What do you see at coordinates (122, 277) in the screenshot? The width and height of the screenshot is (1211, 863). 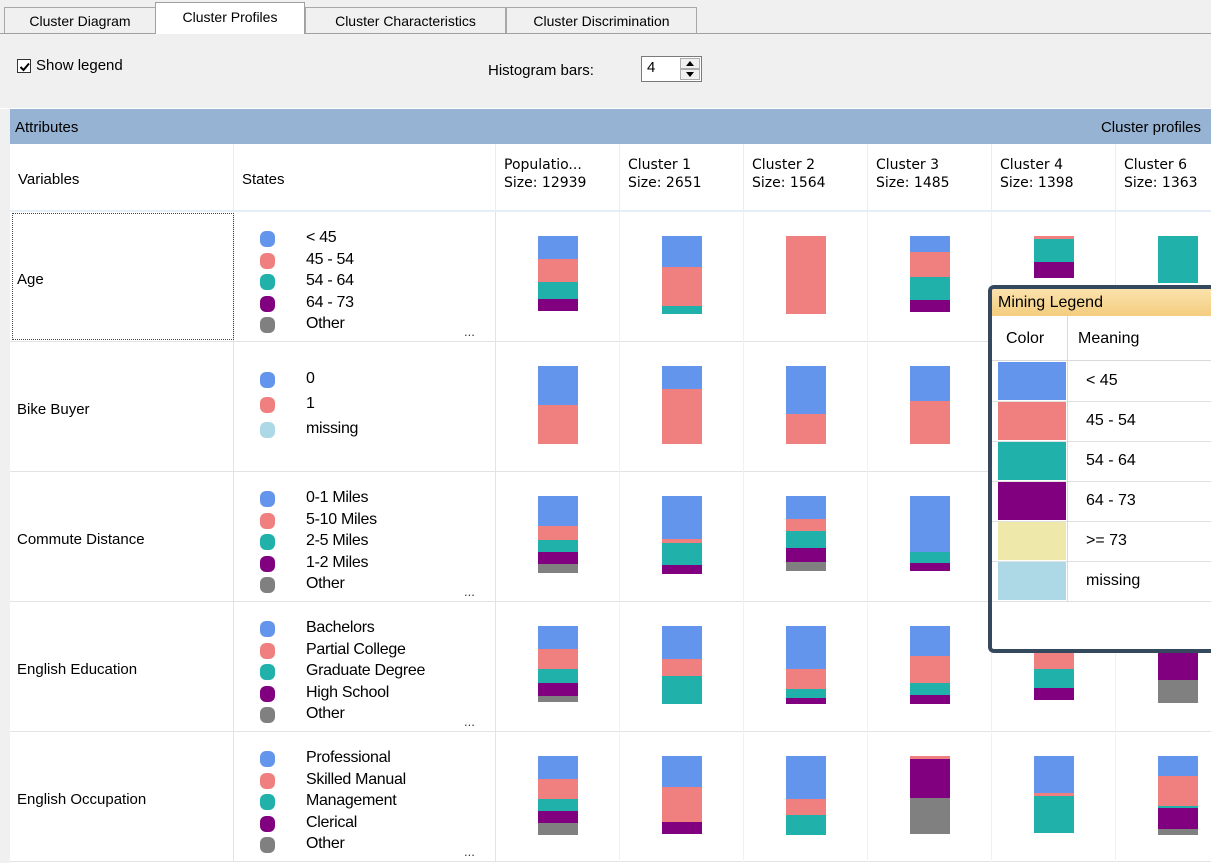 I see `variable-cell: Age` at bounding box center [122, 277].